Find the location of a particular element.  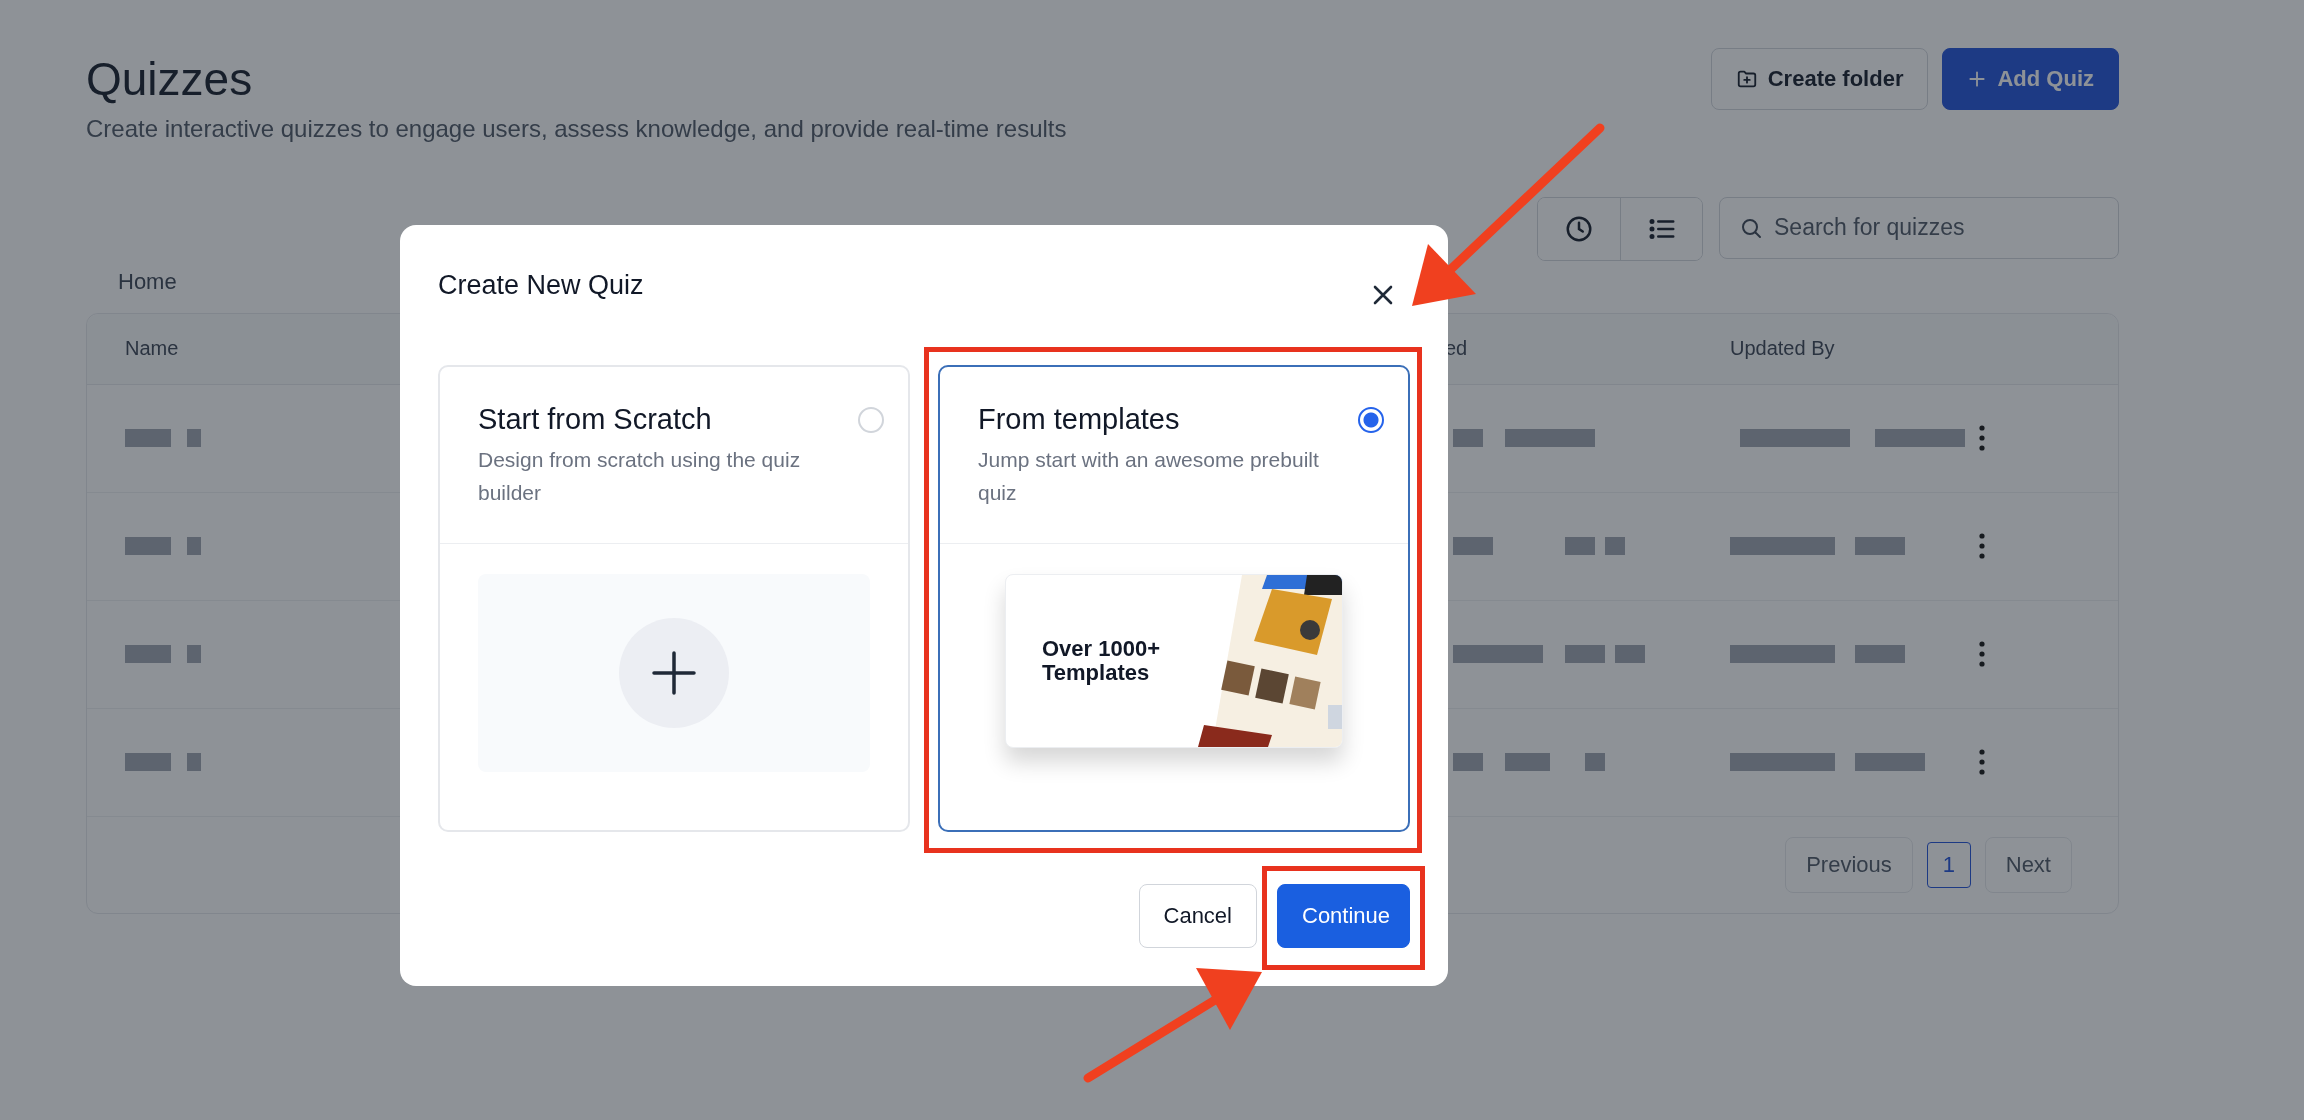

radio-button is located at coordinates (1371, 420).